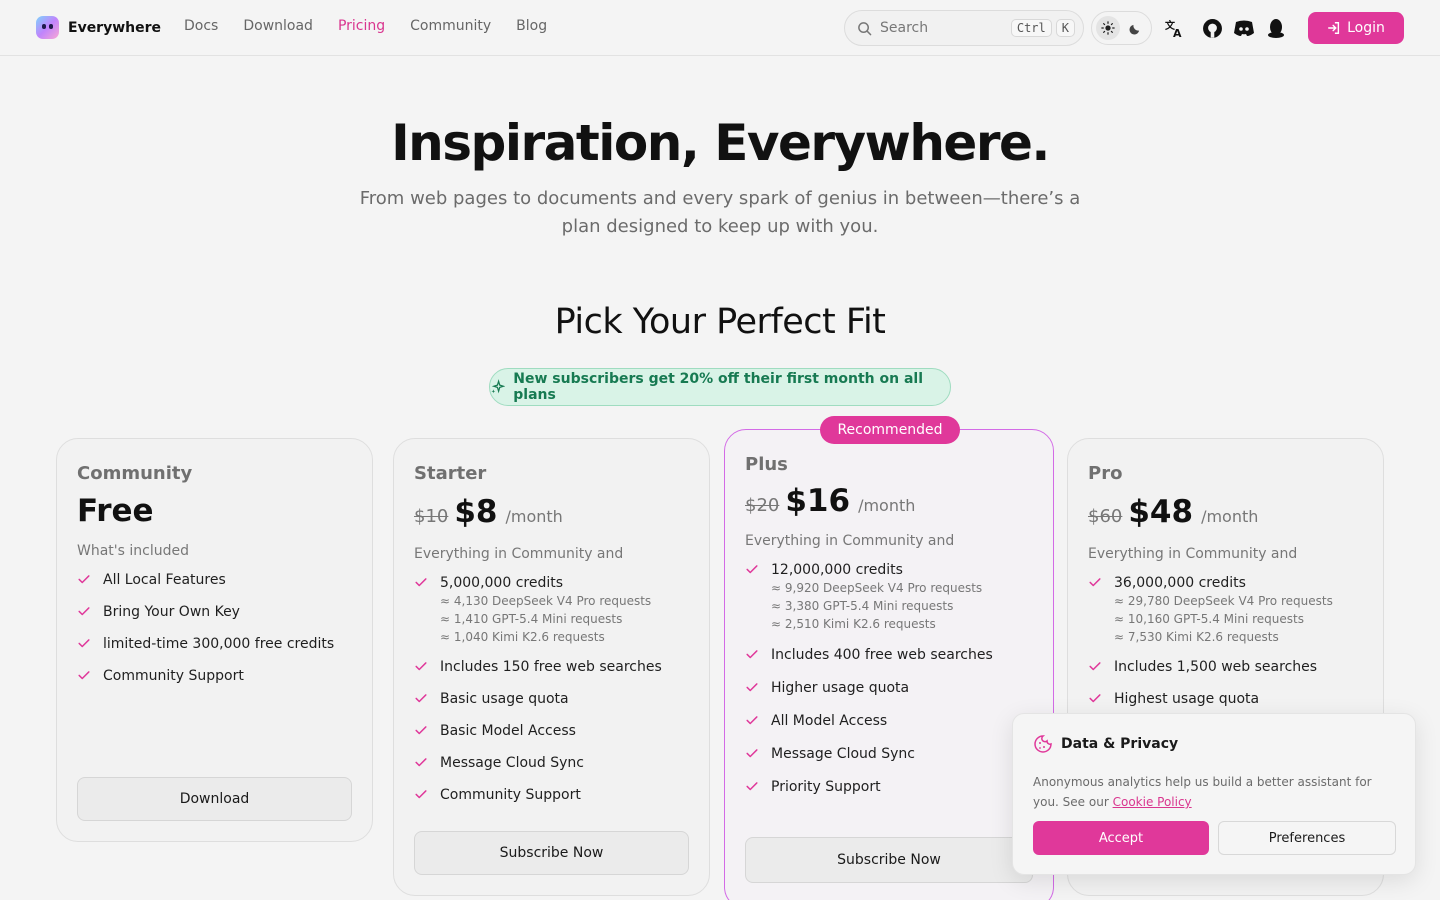  Describe the element at coordinates (522, 637) in the screenshot. I see `feature-subline: ≈ 1,040 Kimi K2.6 requests` at that location.